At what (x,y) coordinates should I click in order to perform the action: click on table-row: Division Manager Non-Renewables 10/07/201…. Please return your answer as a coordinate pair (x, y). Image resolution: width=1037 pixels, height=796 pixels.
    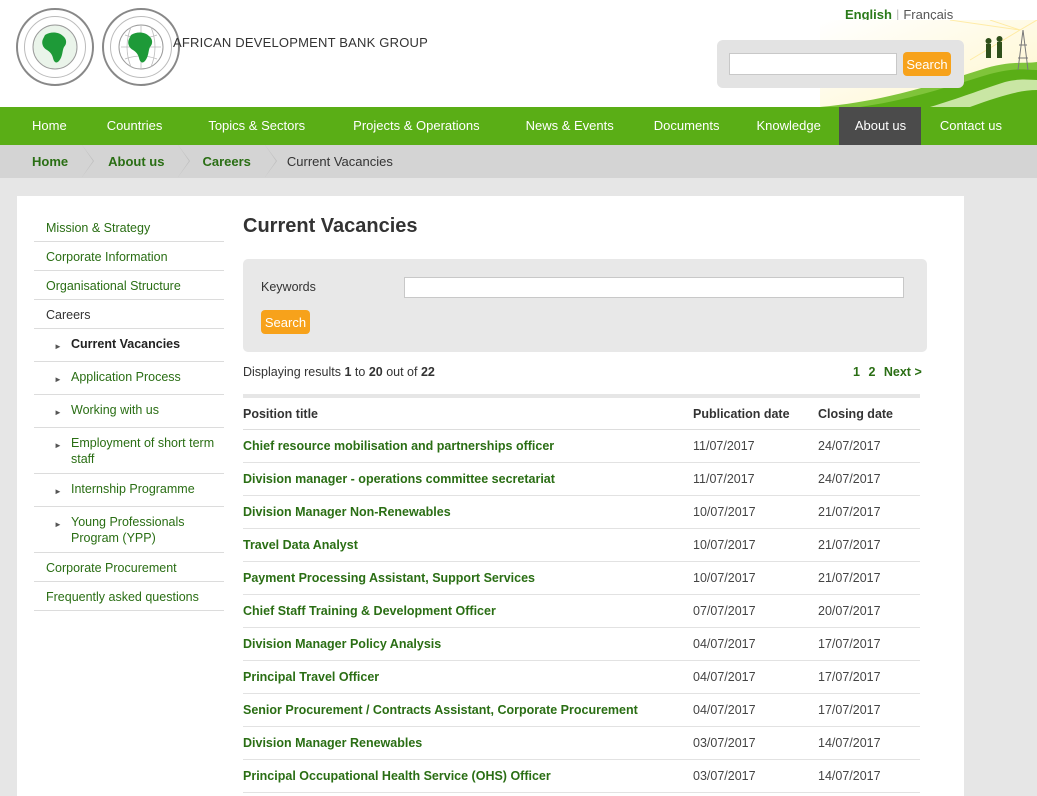
    Looking at the image, I should click on (581, 512).